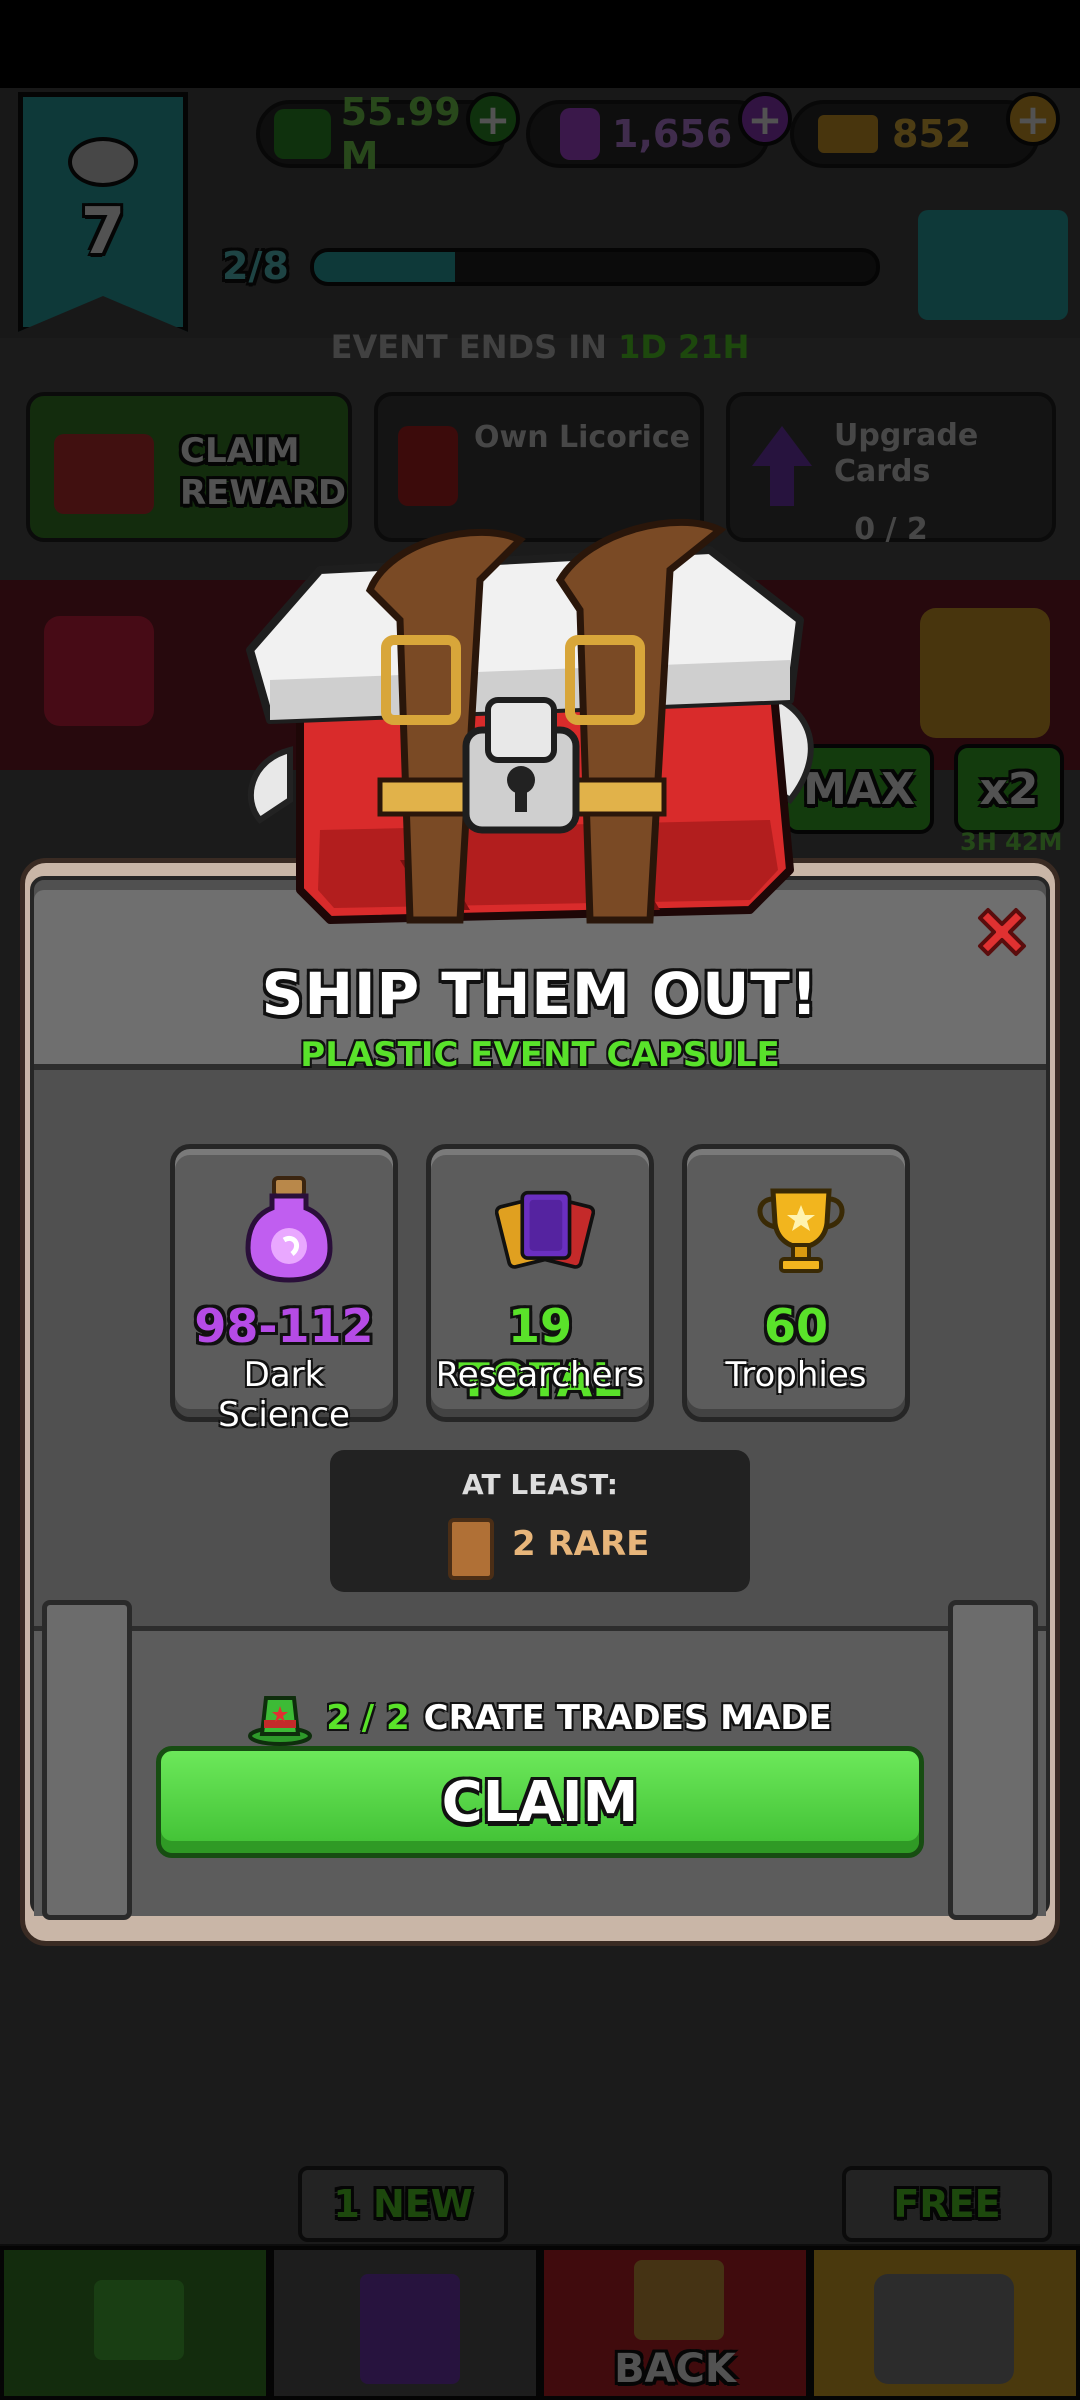 This screenshot has height=2400, width=1080. I want to click on add-gold-button: +, so click(1033, 119).